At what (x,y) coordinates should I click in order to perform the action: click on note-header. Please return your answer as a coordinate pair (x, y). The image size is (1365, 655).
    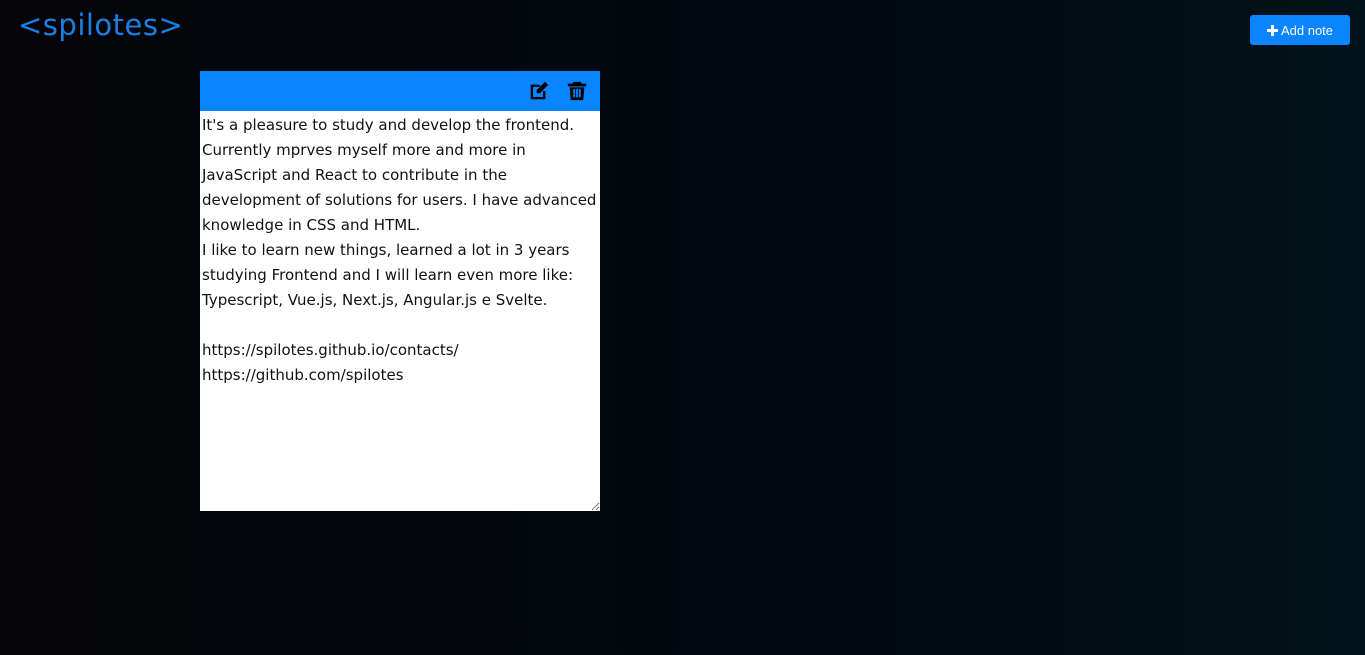
    Looking at the image, I should click on (400, 91).